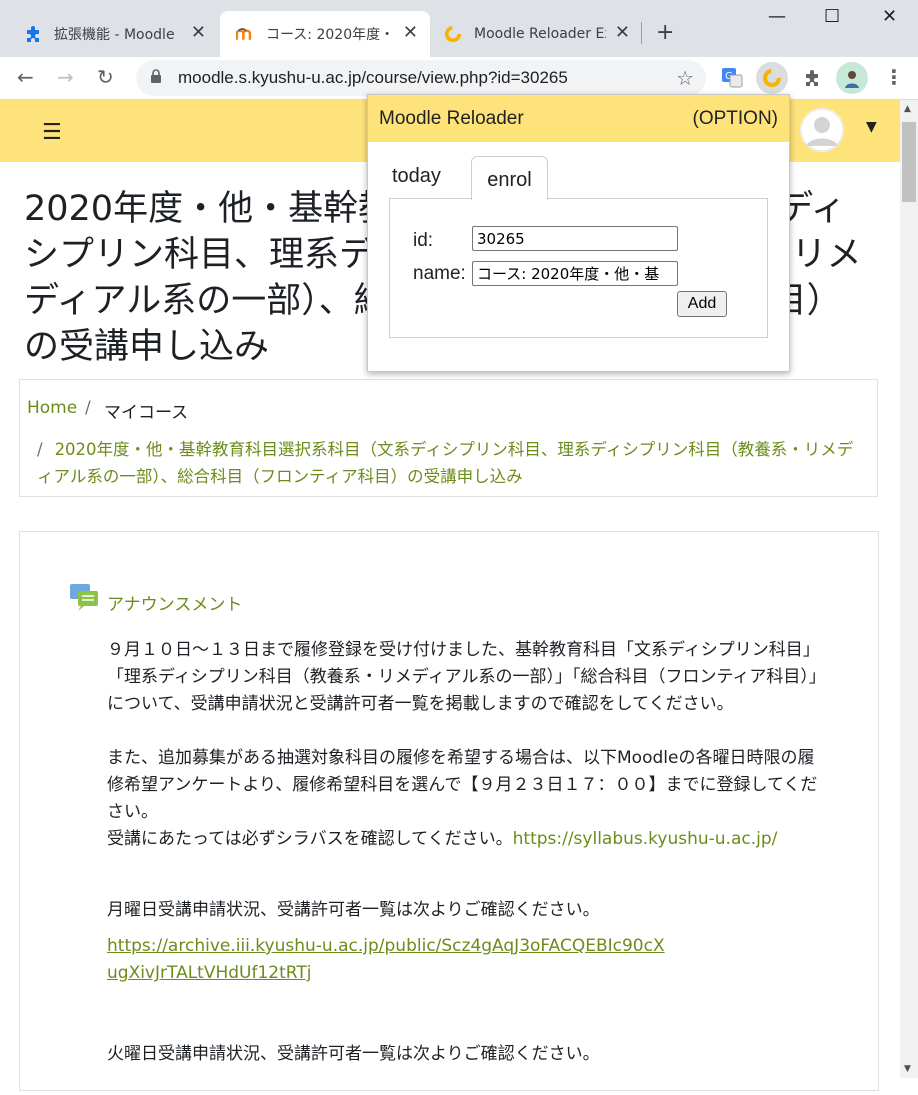 This screenshot has width=918, height=1095. What do you see at coordinates (52, 408) in the screenshot?
I see `breadcrumb-home-link: Home` at bounding box center [52, 408].